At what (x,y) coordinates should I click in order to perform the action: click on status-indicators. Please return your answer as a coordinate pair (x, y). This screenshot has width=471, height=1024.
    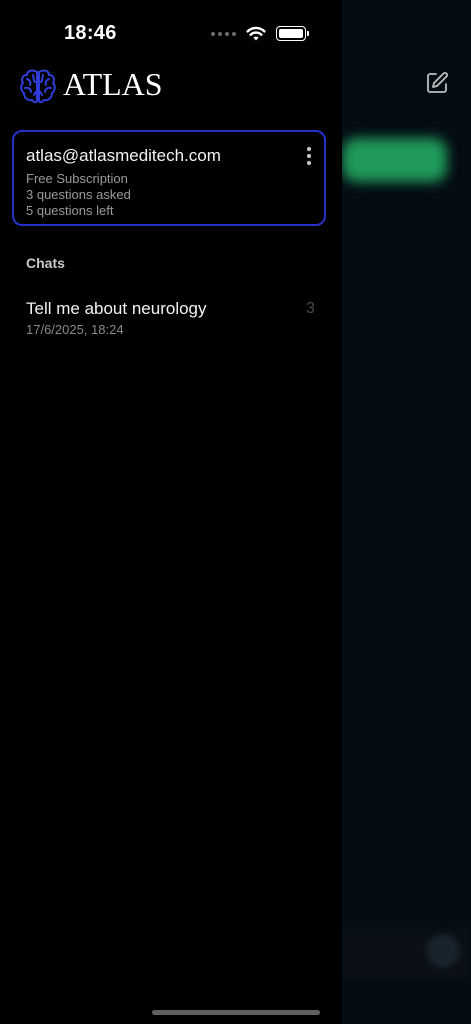
    Looking at the image, I should click on (260, 33).